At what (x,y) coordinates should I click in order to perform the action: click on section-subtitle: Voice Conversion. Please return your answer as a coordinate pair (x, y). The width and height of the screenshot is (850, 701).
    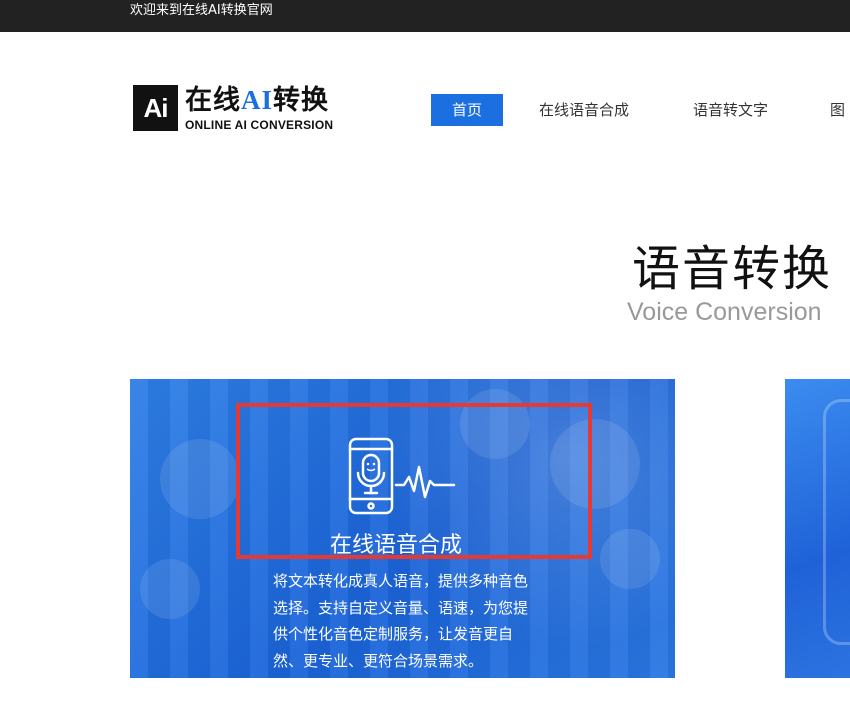
    Looking at the image, I should click on (724, 312).